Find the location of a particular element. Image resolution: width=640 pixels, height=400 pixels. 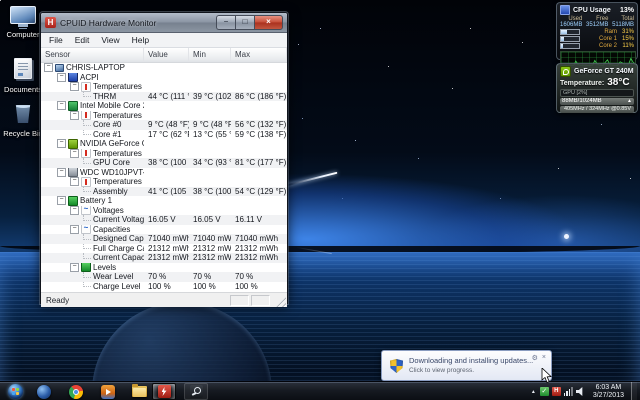

taskbar-button-explorer is located at coordinates (139, 391).